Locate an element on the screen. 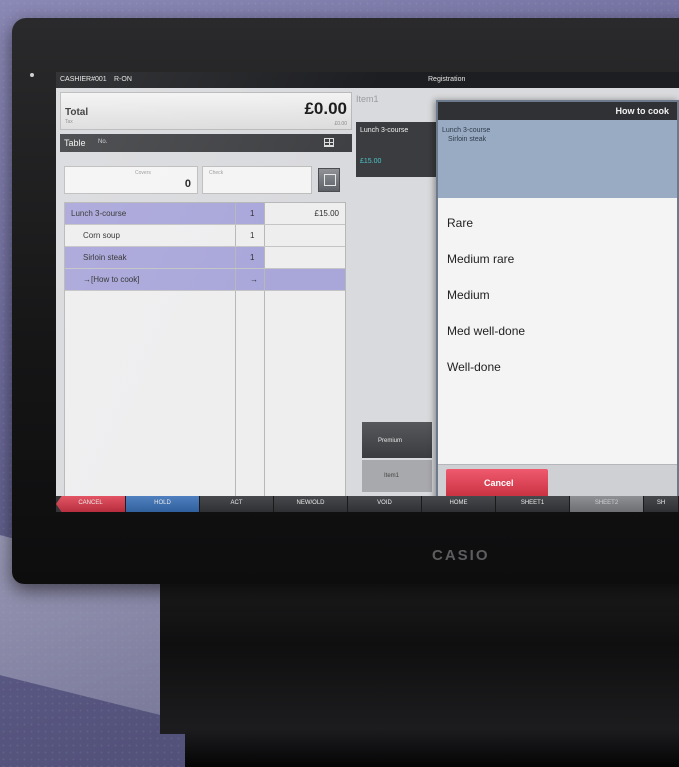  covers-value: 0 is located at coordinates (187, 184).